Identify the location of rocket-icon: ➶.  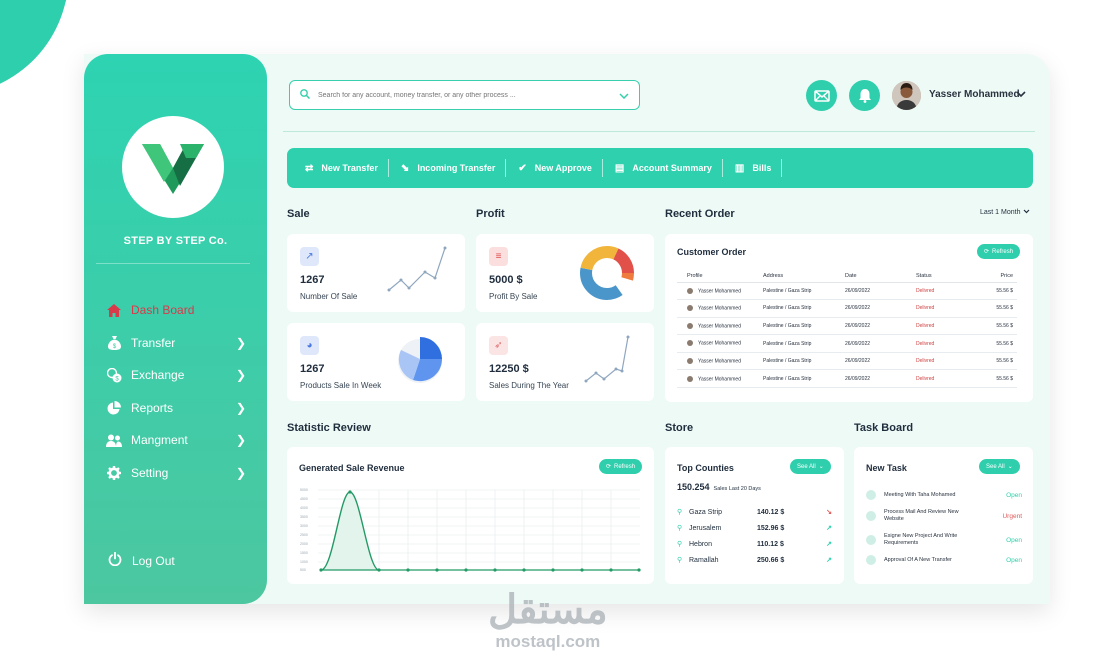
(498, 345).